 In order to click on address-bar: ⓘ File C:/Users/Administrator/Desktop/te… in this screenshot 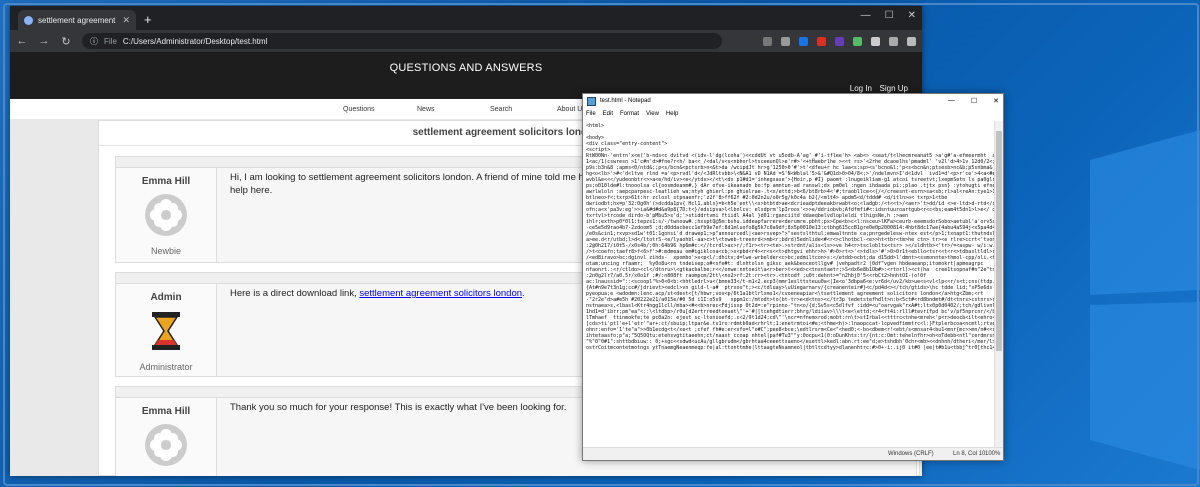, I will do `click(402, 41)`.